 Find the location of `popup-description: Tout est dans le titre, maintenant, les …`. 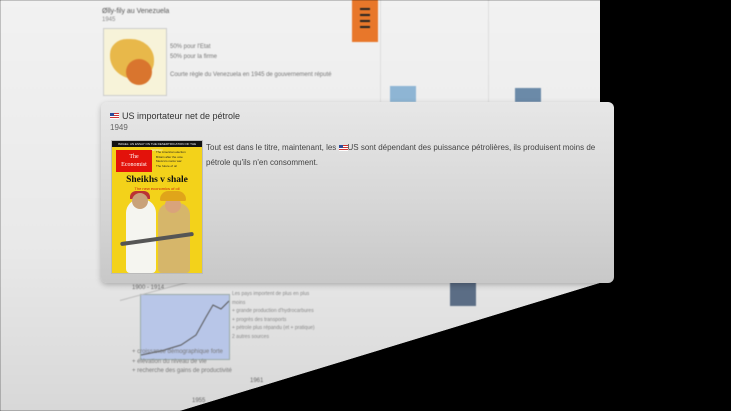

popup-description: Tout est dans le titre, maintenant, les … is located at coordinates (401, 155).